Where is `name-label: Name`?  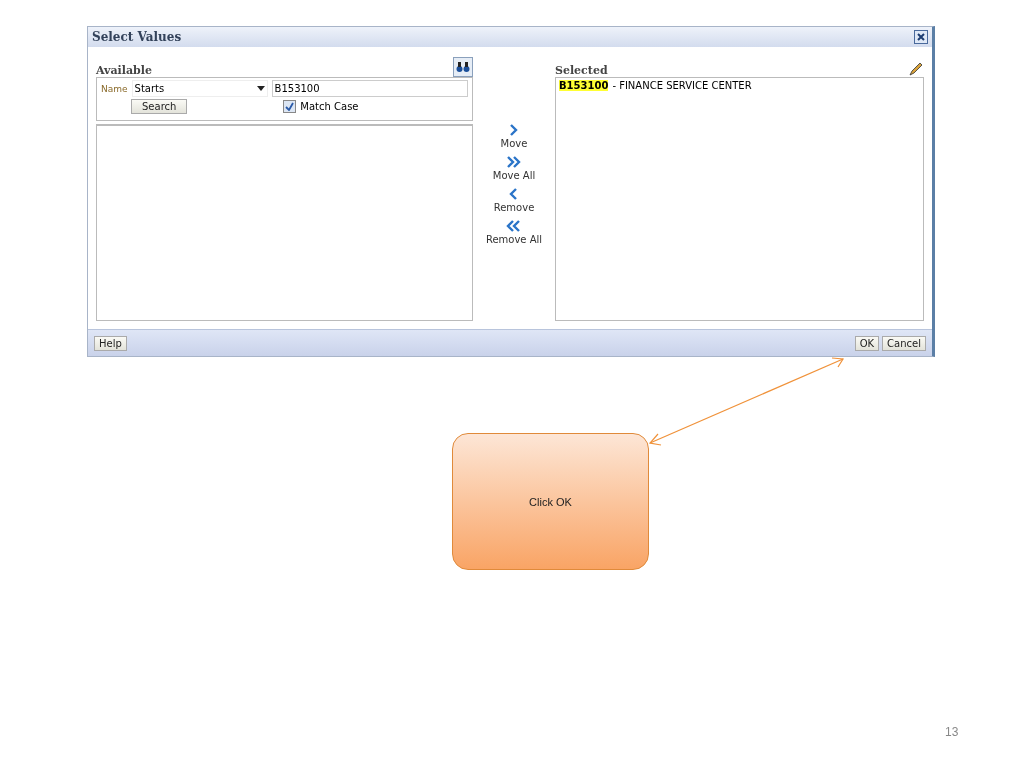 name-label: Name is located at coordinates (114, 88).